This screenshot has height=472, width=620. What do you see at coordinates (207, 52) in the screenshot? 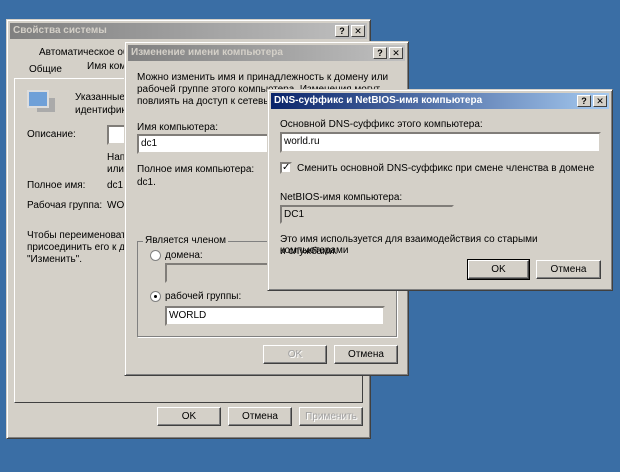
I see `window-title: Изменение имени компьютера` at bounding box center [207, 52].